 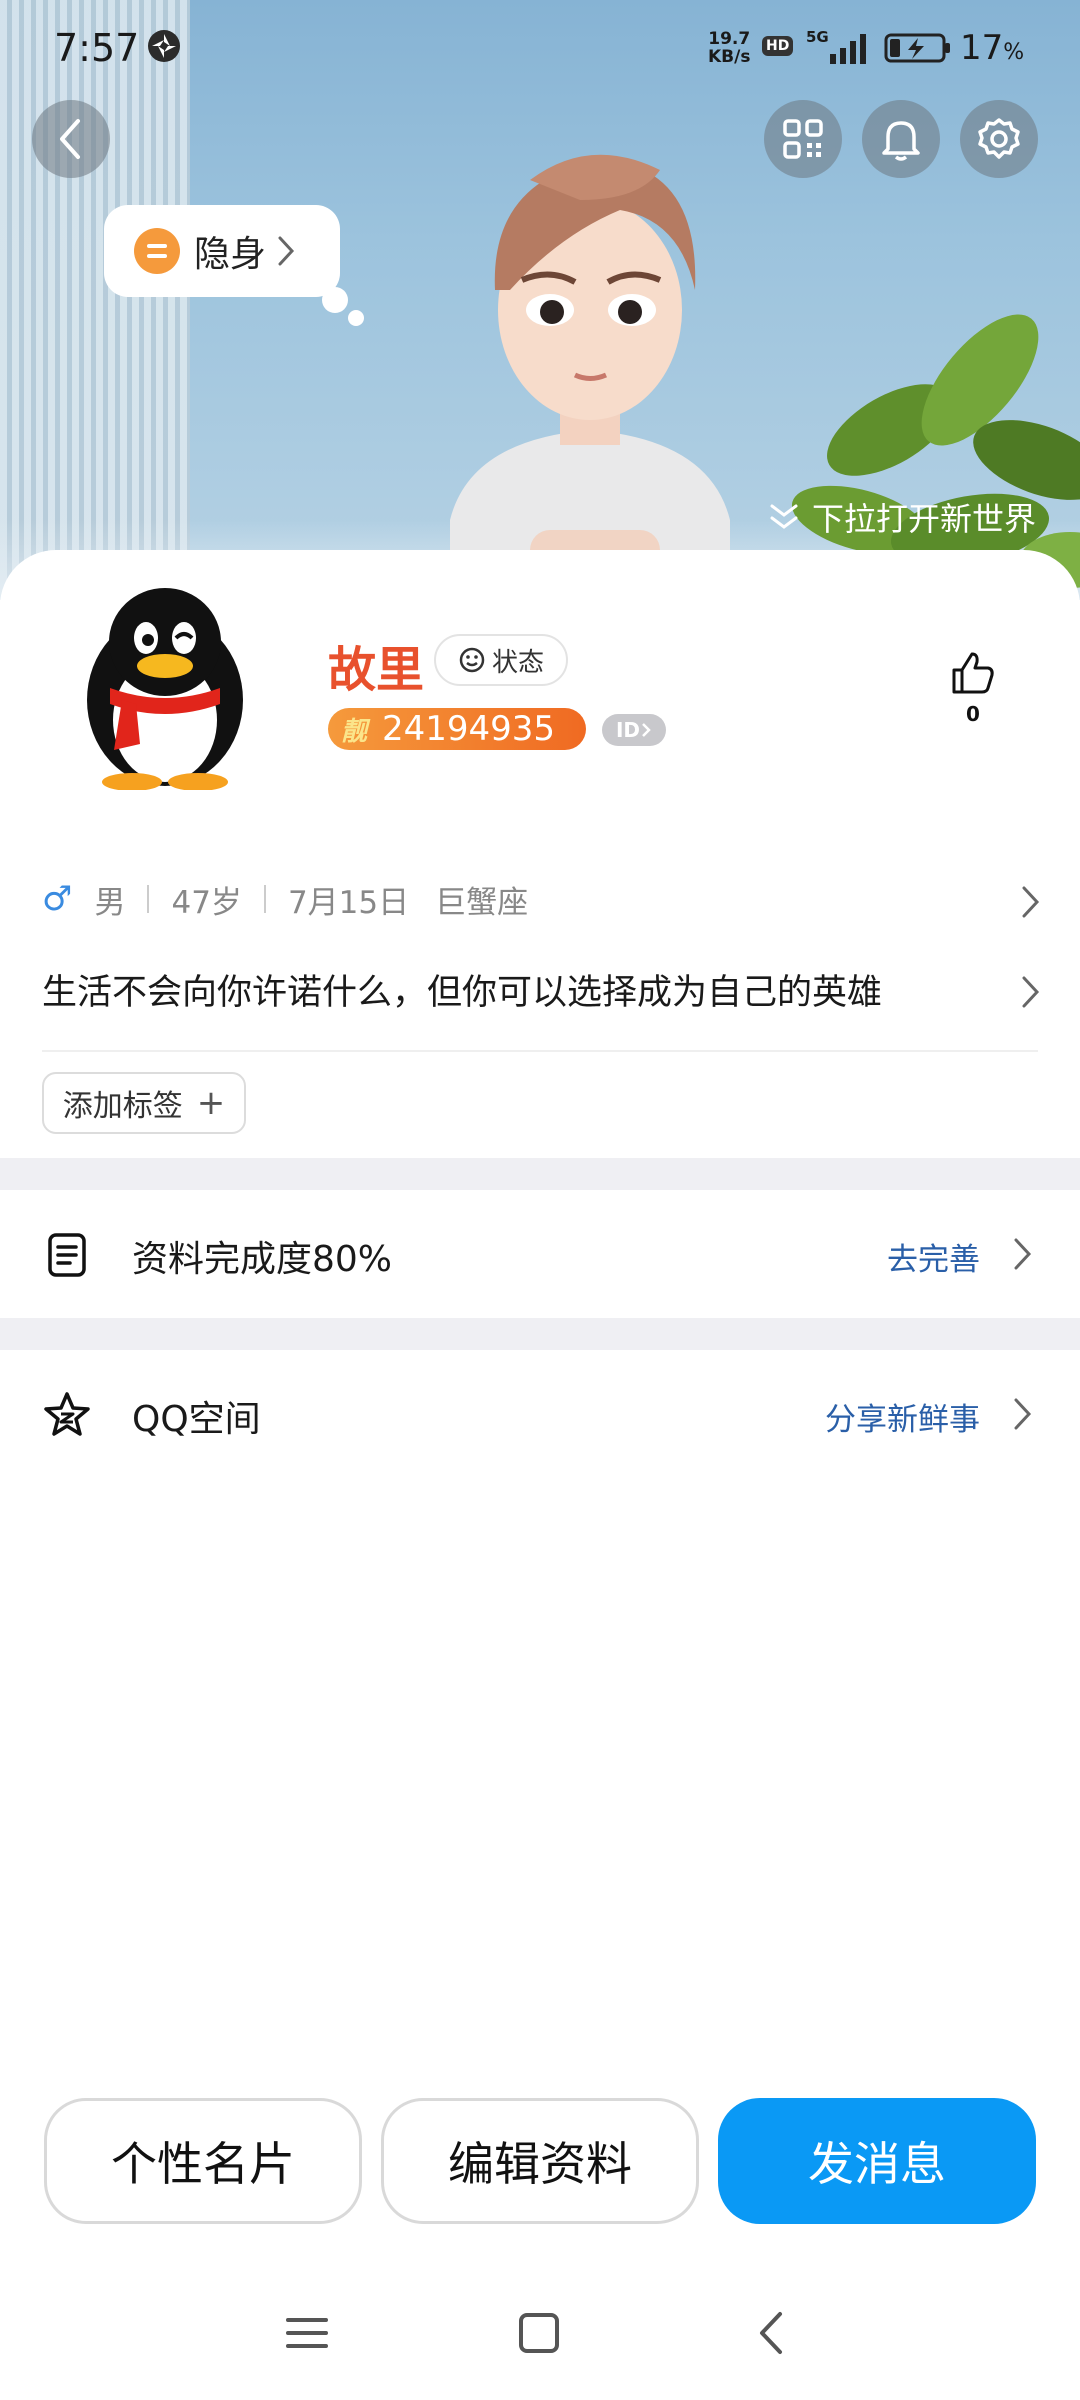 I want to click on double-chevron-down-icon, so click(x=784, y=516).